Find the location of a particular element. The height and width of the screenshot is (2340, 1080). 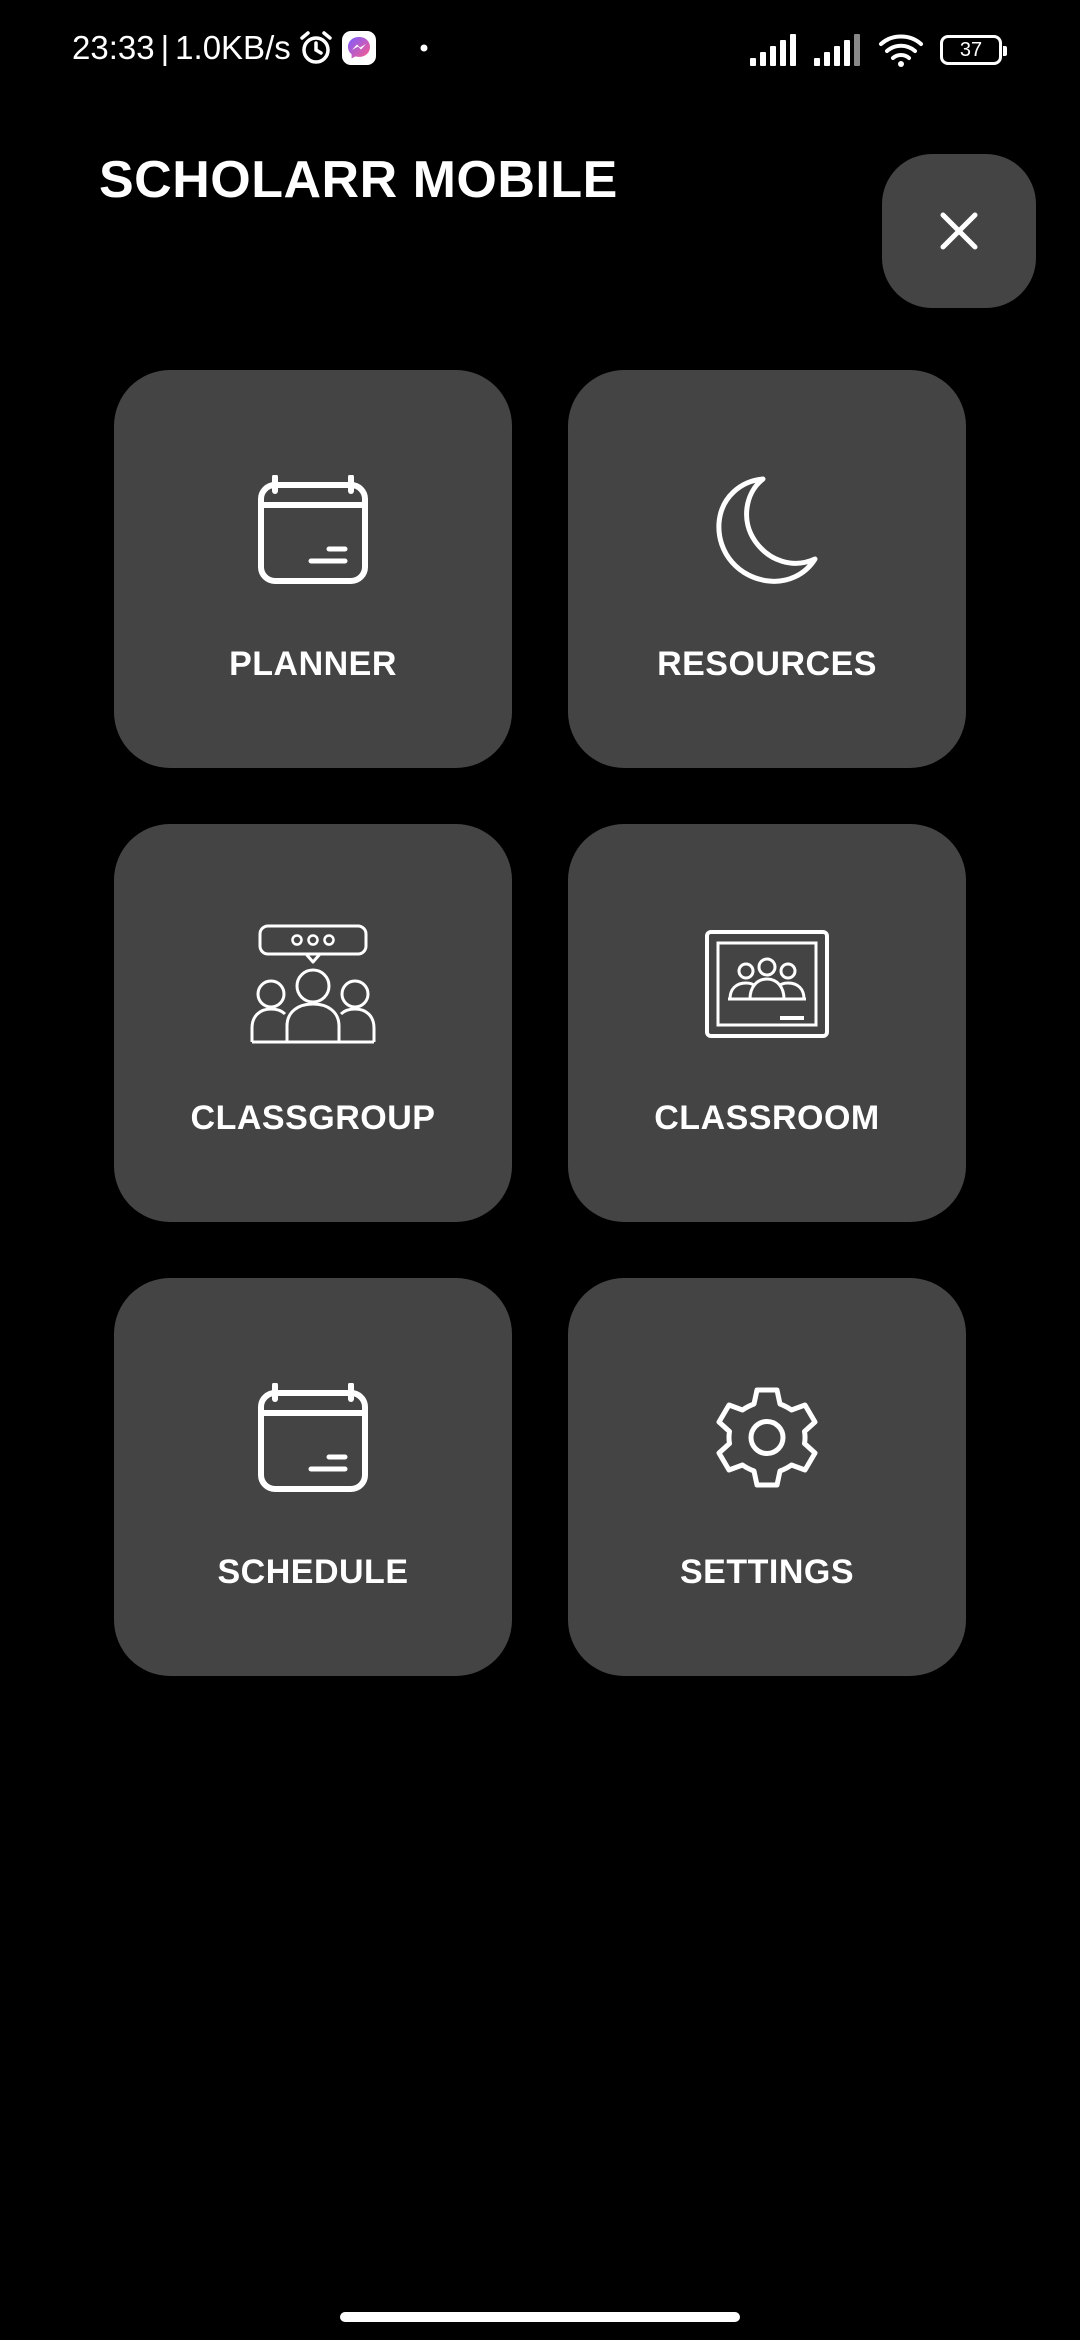

home-indicator is located at coordinates (540, 2317).